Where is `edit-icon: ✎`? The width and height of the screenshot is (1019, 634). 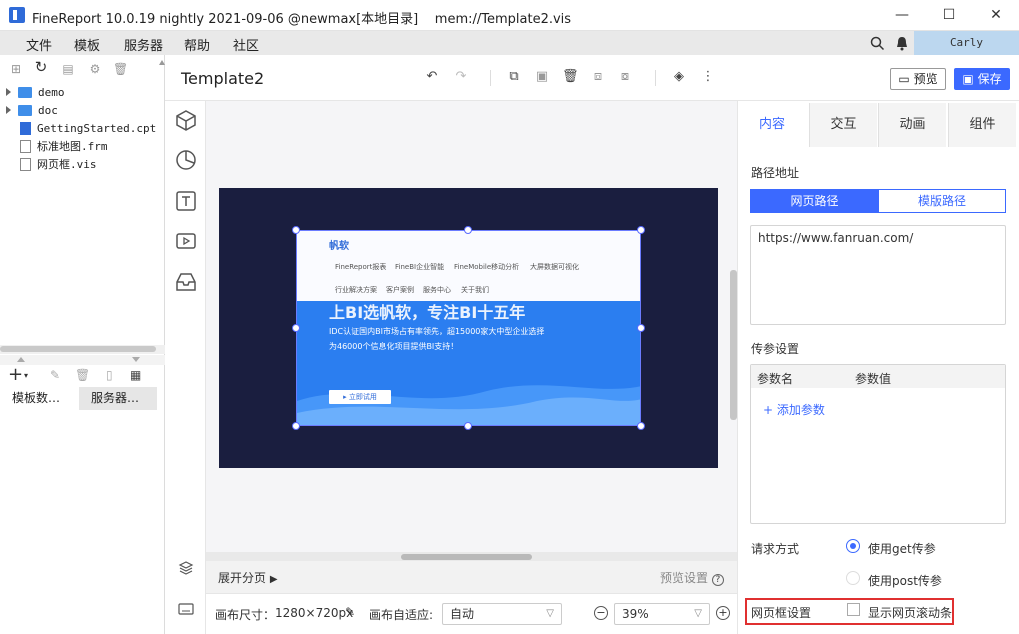
edit-icon: ✎ is located at coordinates (55, 375).